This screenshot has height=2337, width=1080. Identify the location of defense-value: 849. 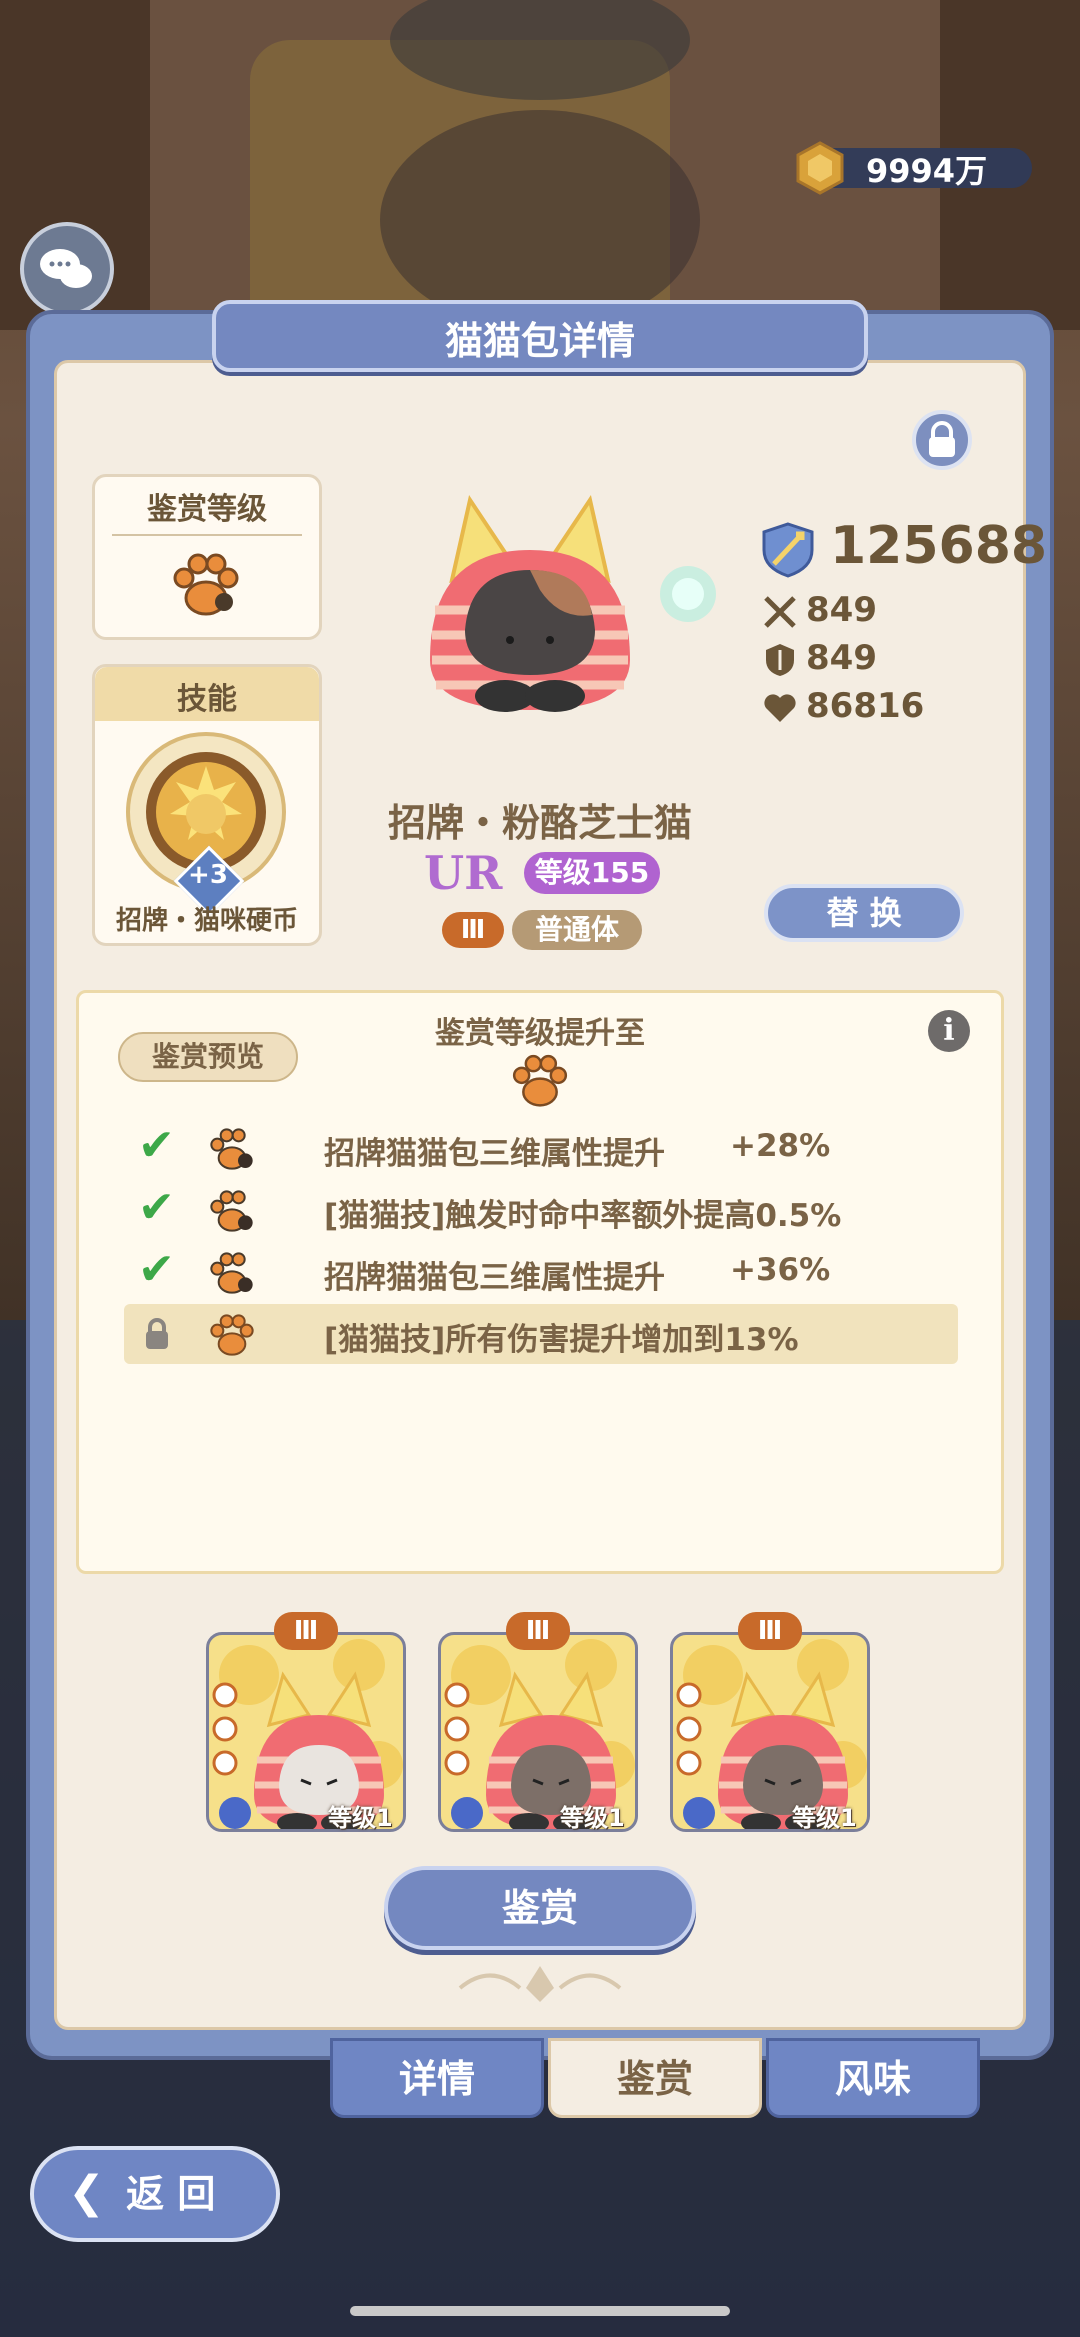
(841, 658).